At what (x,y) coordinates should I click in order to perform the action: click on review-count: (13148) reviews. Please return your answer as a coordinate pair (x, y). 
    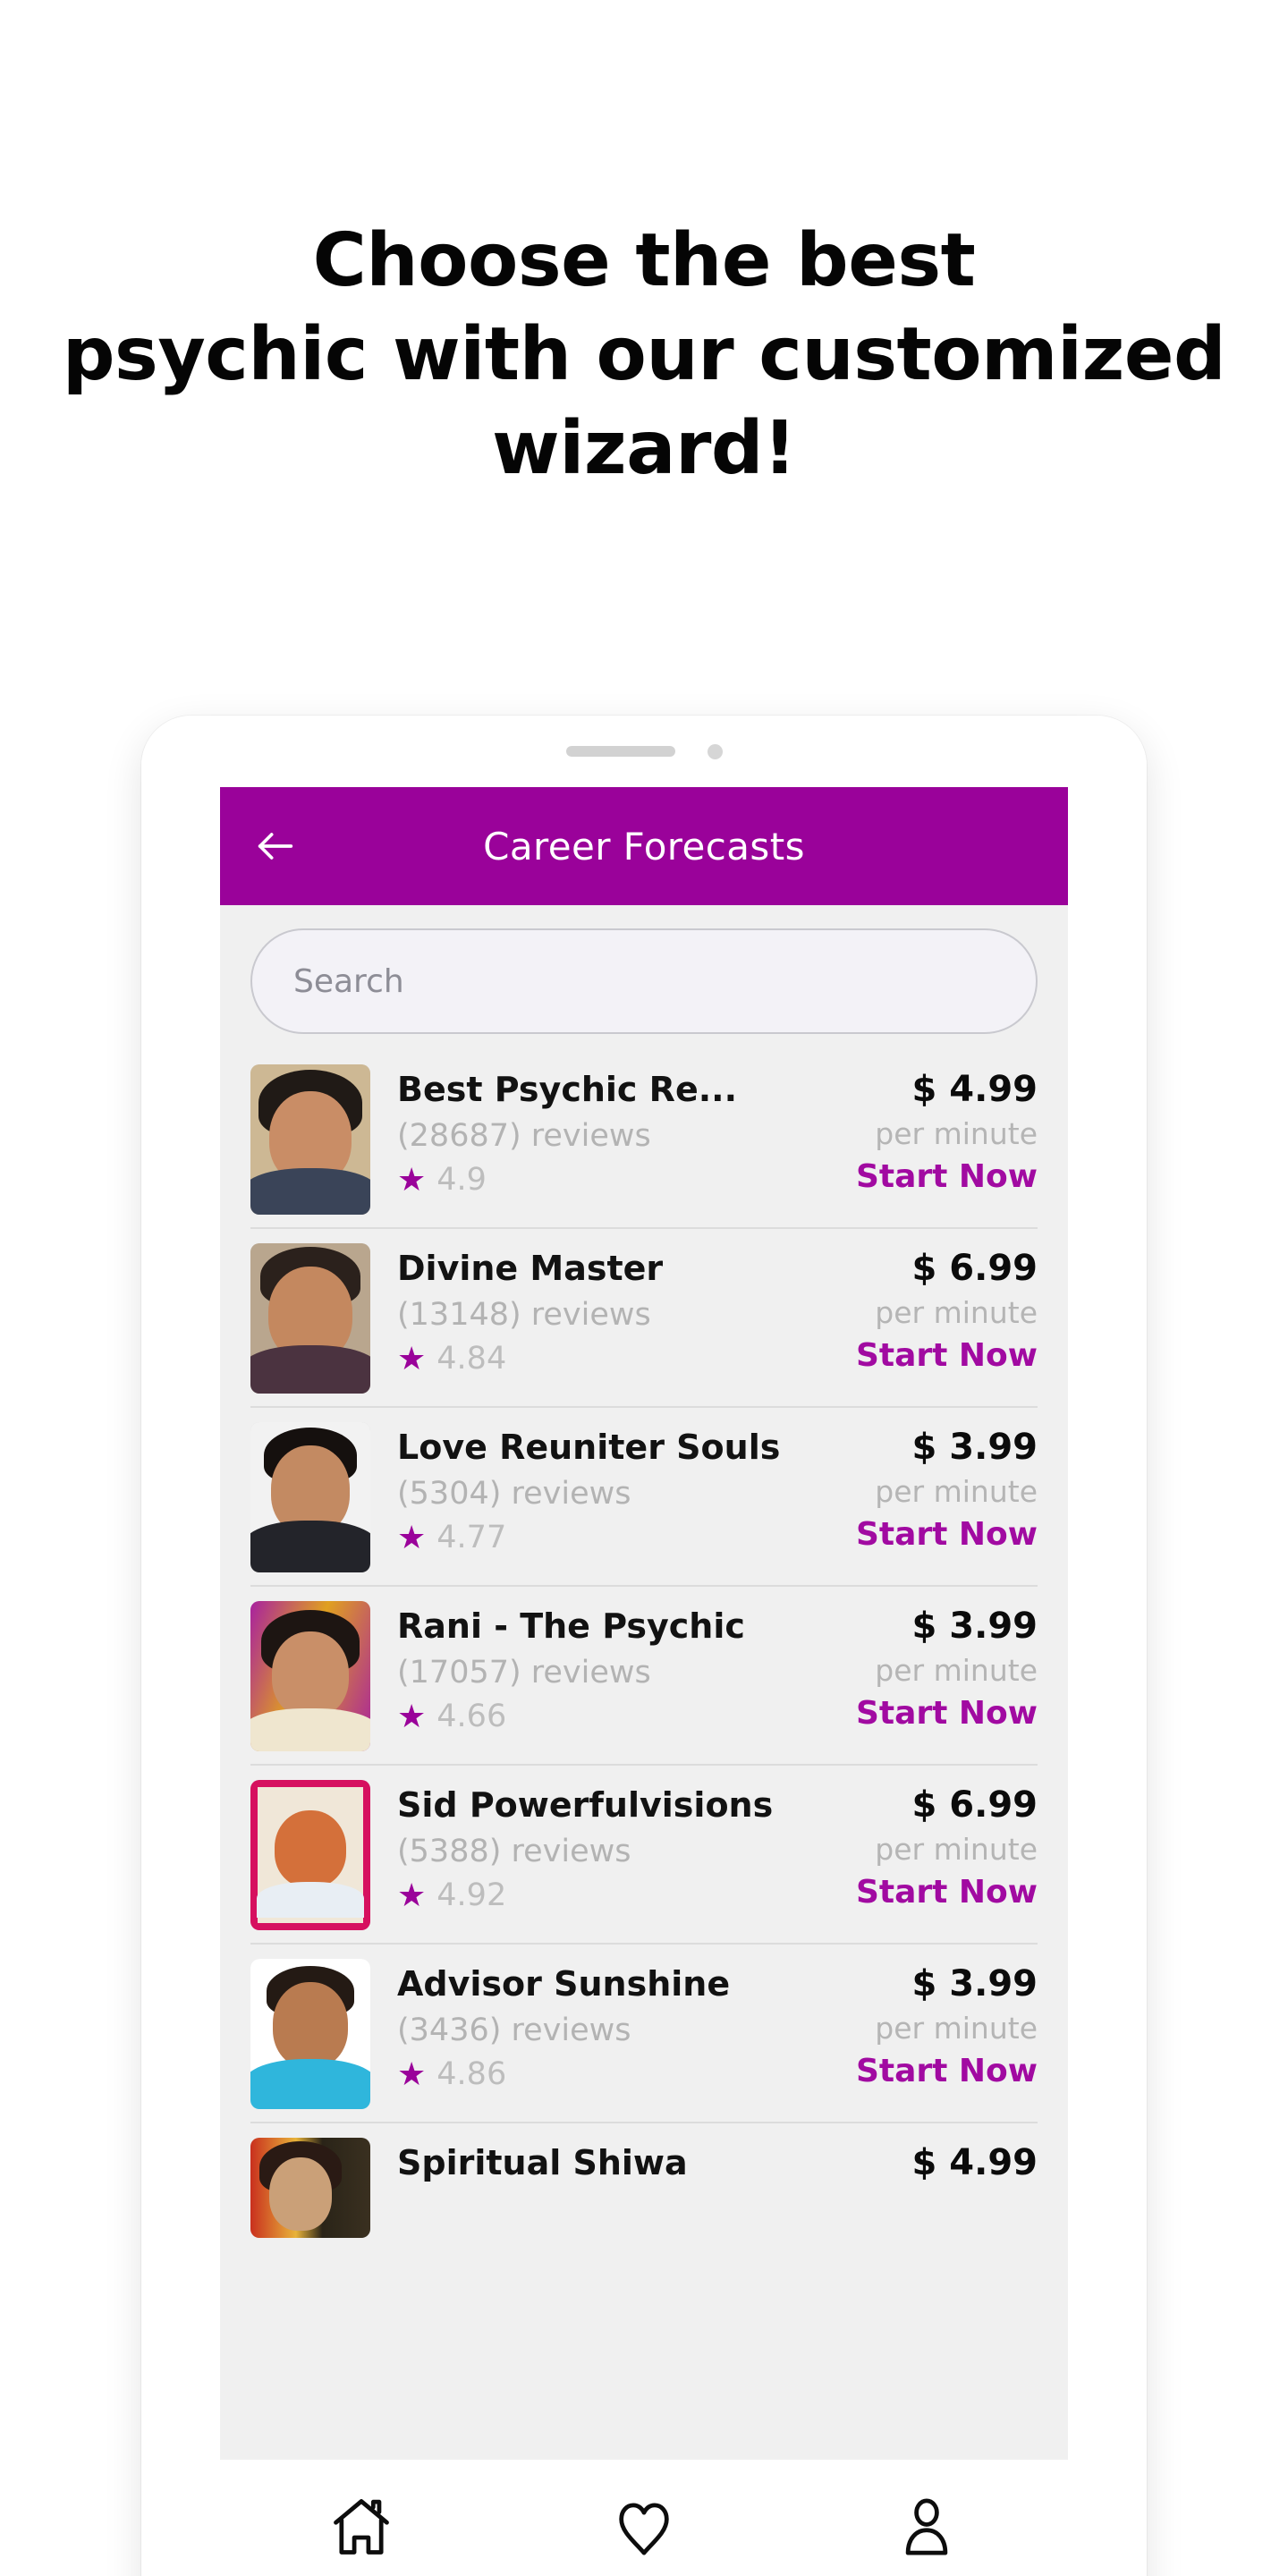
    Looking at the image, I should click on (524, 1314).